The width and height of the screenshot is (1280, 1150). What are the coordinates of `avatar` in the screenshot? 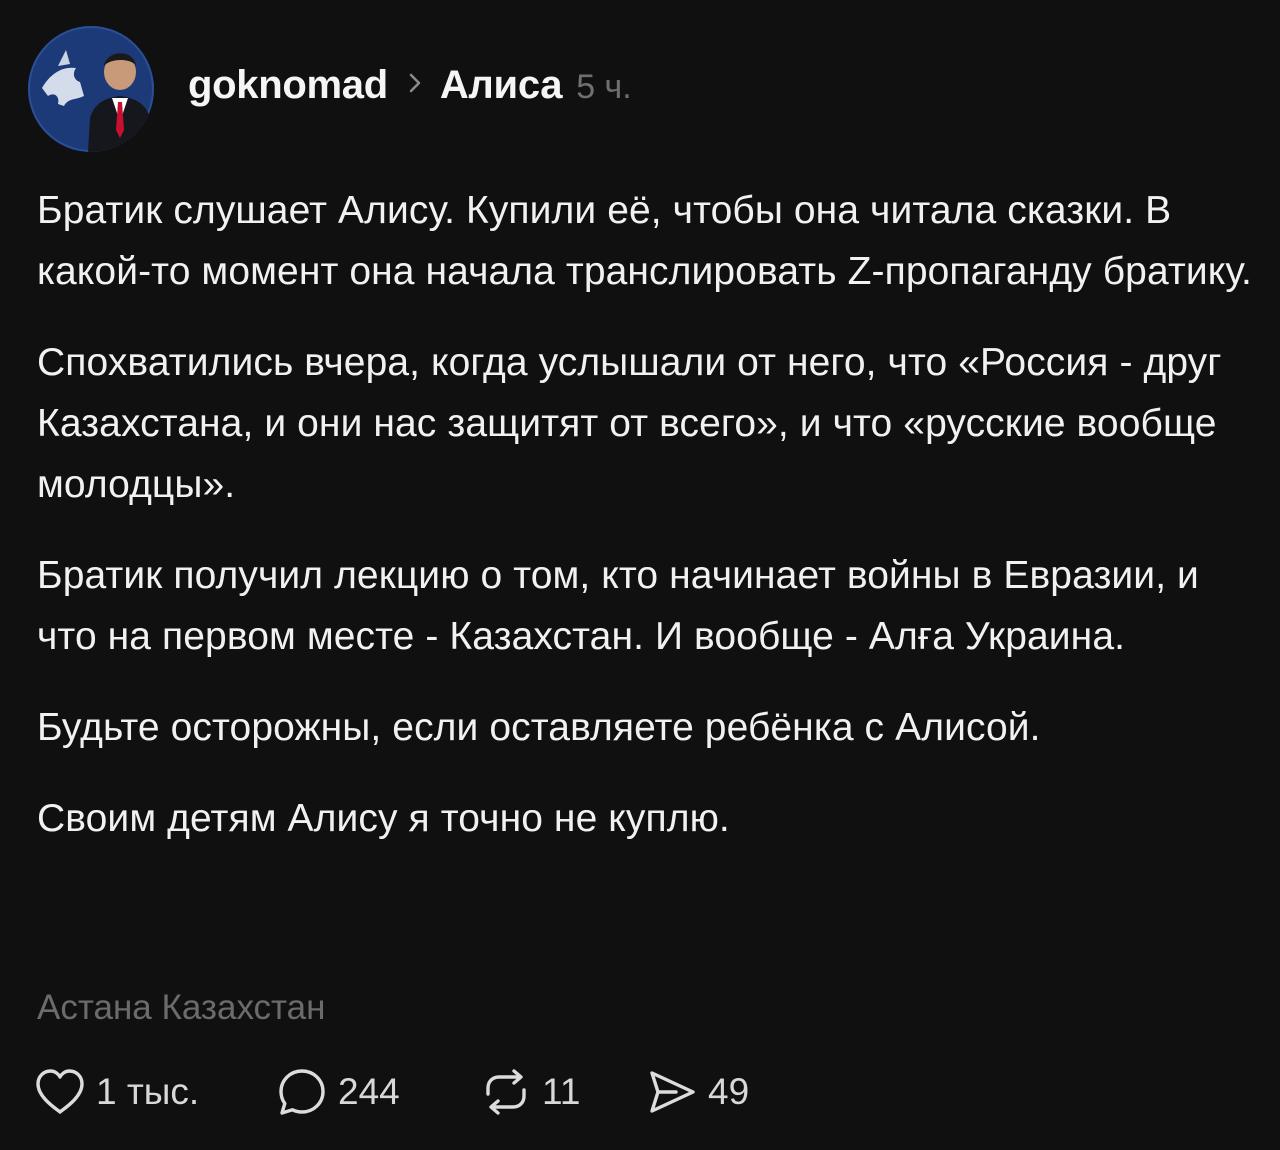 It's located at (91, 89).